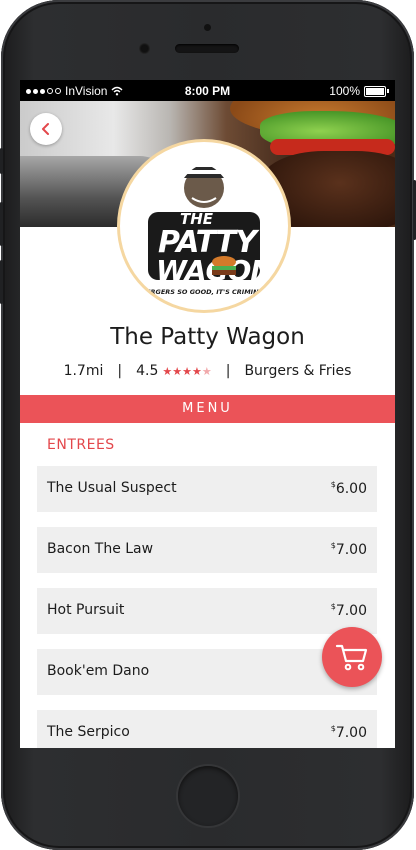 Image resolution: width=416 pixels, height=850 pixels. I want to click on shopping-cart-icon, so click(351, 657).